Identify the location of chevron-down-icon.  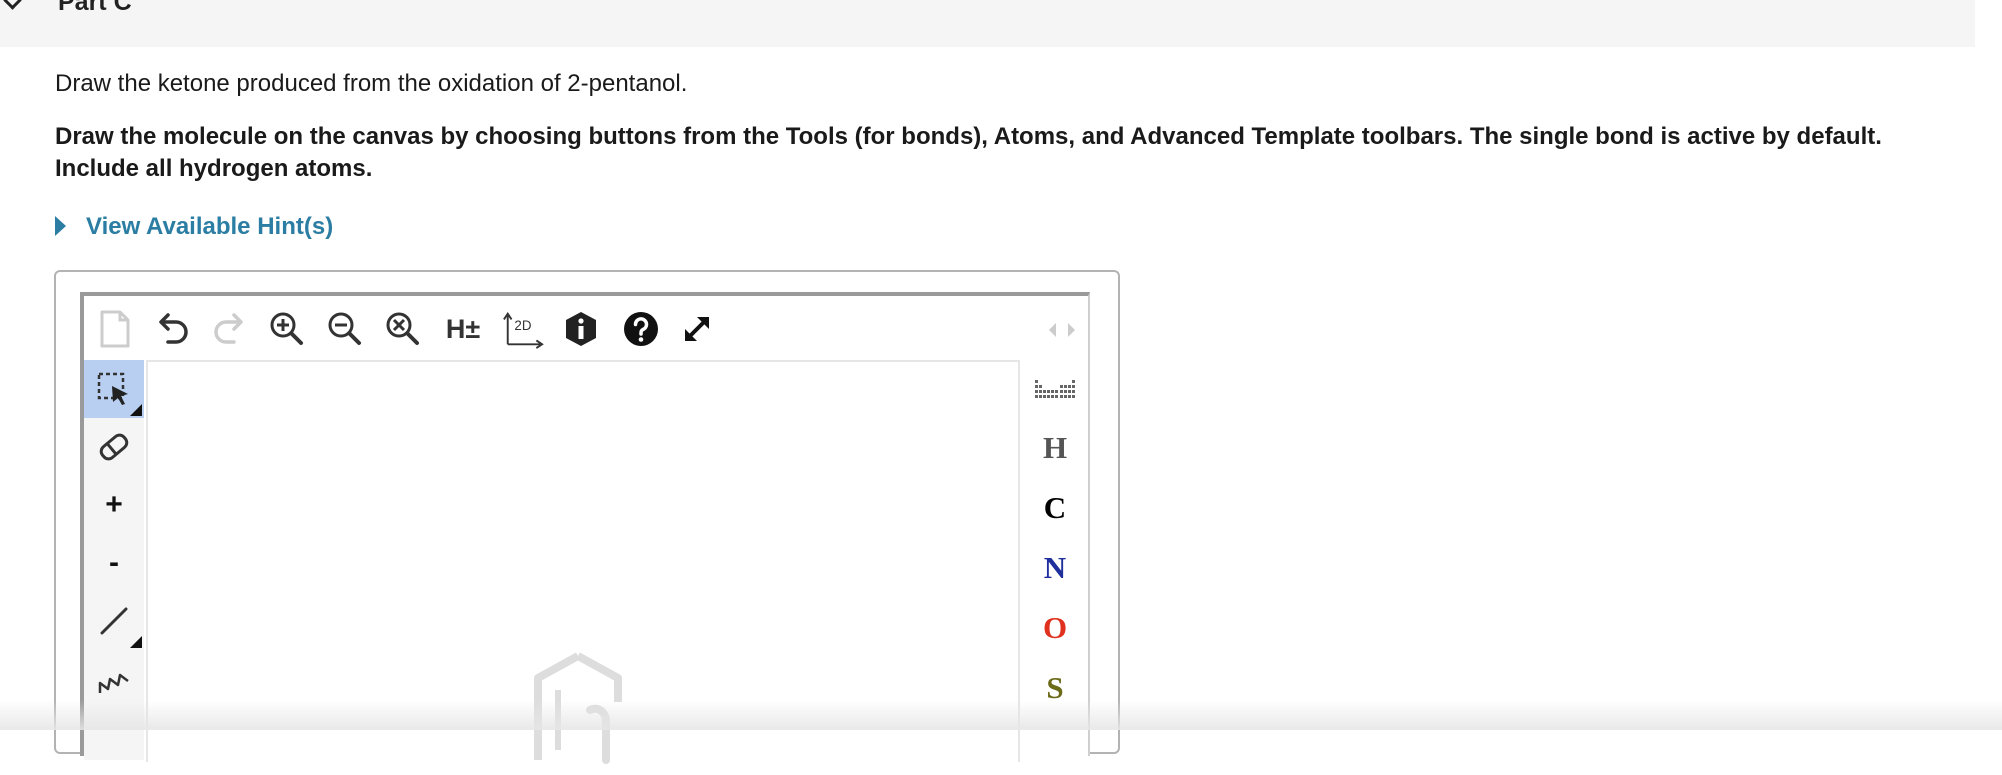
(12, 5).